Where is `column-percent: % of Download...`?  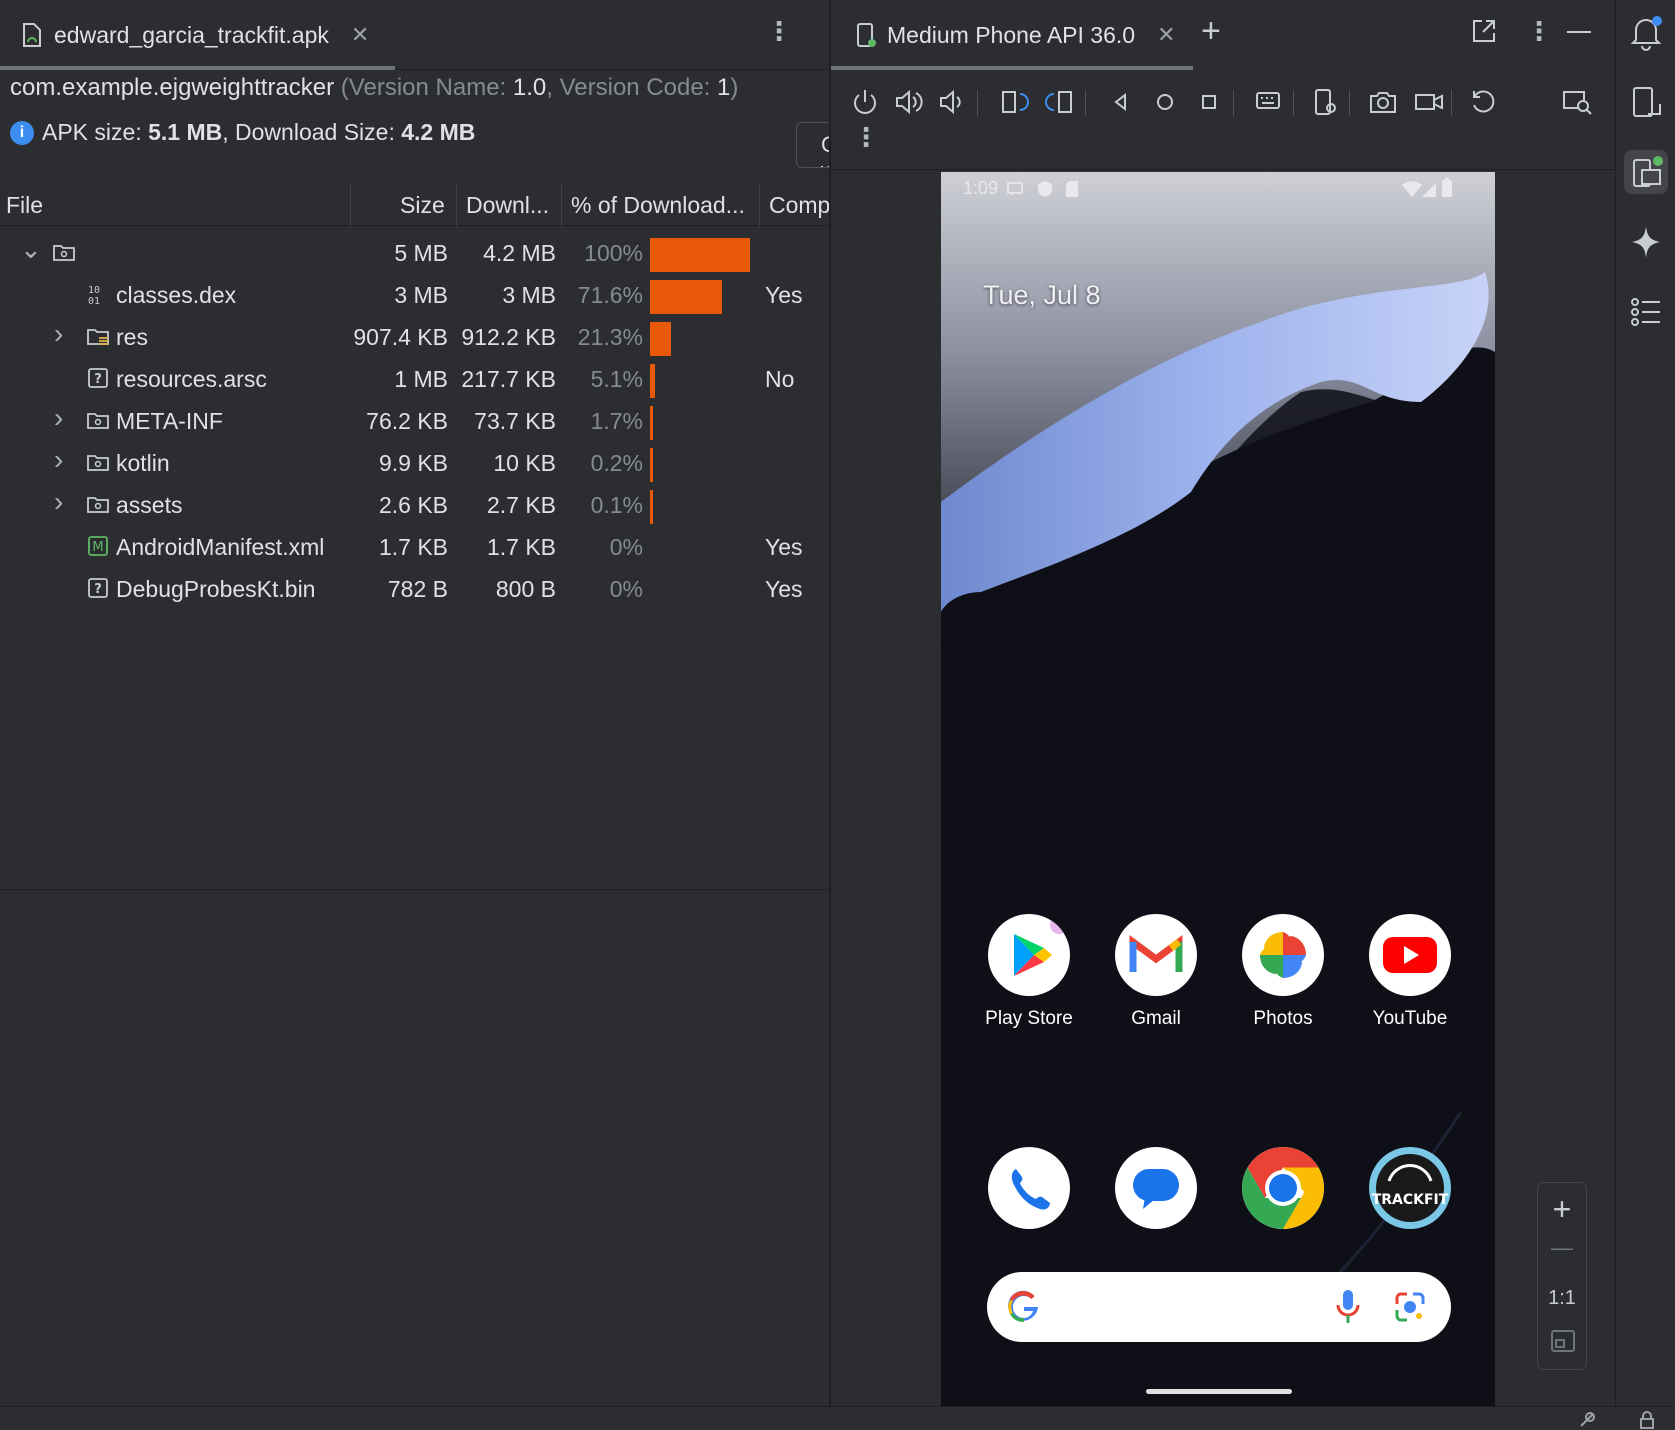 column-percent: % of Download... is located at coordinates (658, 205).